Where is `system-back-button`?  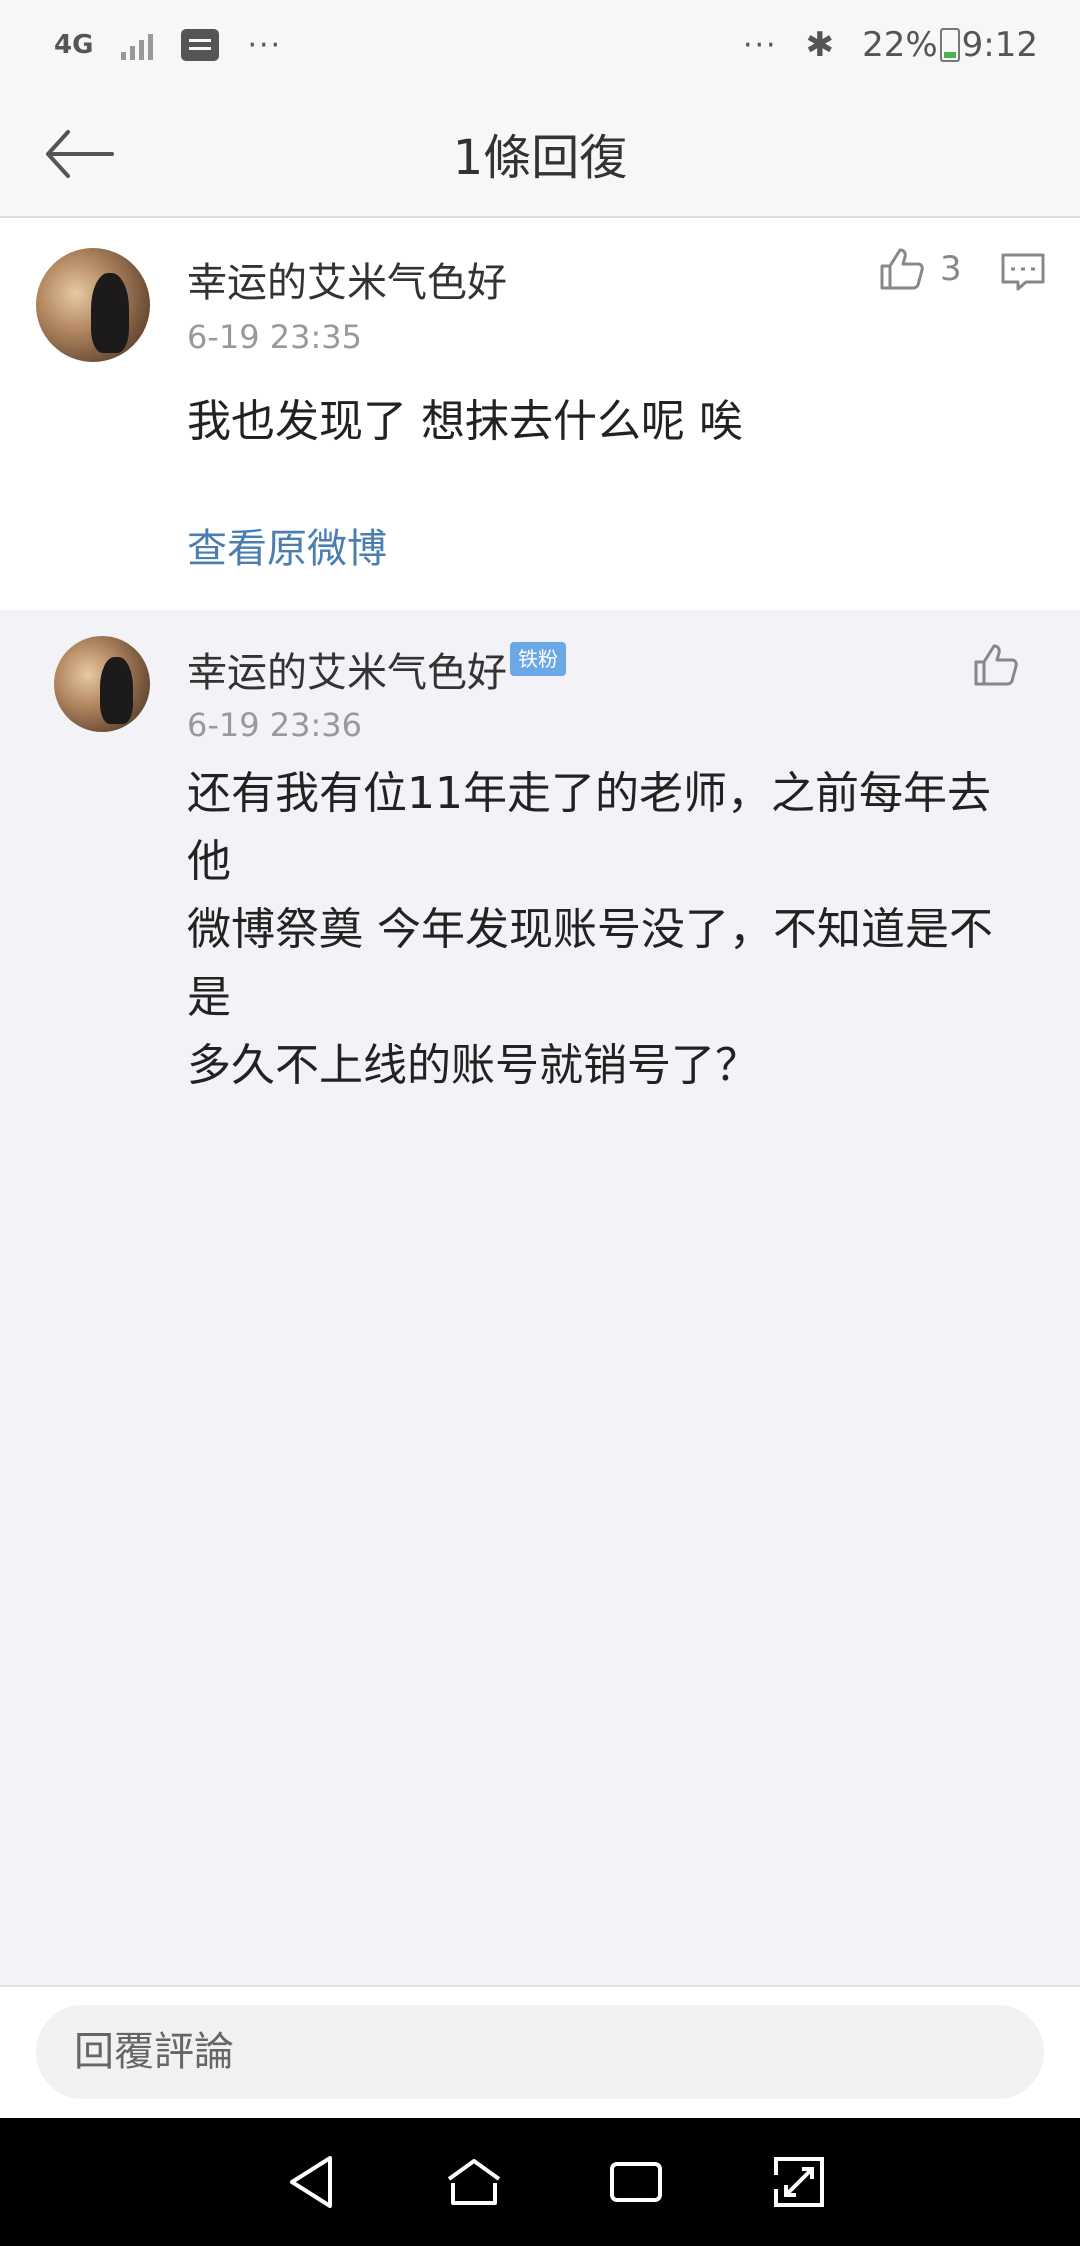 system-back-button is located at coordinates (311, 2182).